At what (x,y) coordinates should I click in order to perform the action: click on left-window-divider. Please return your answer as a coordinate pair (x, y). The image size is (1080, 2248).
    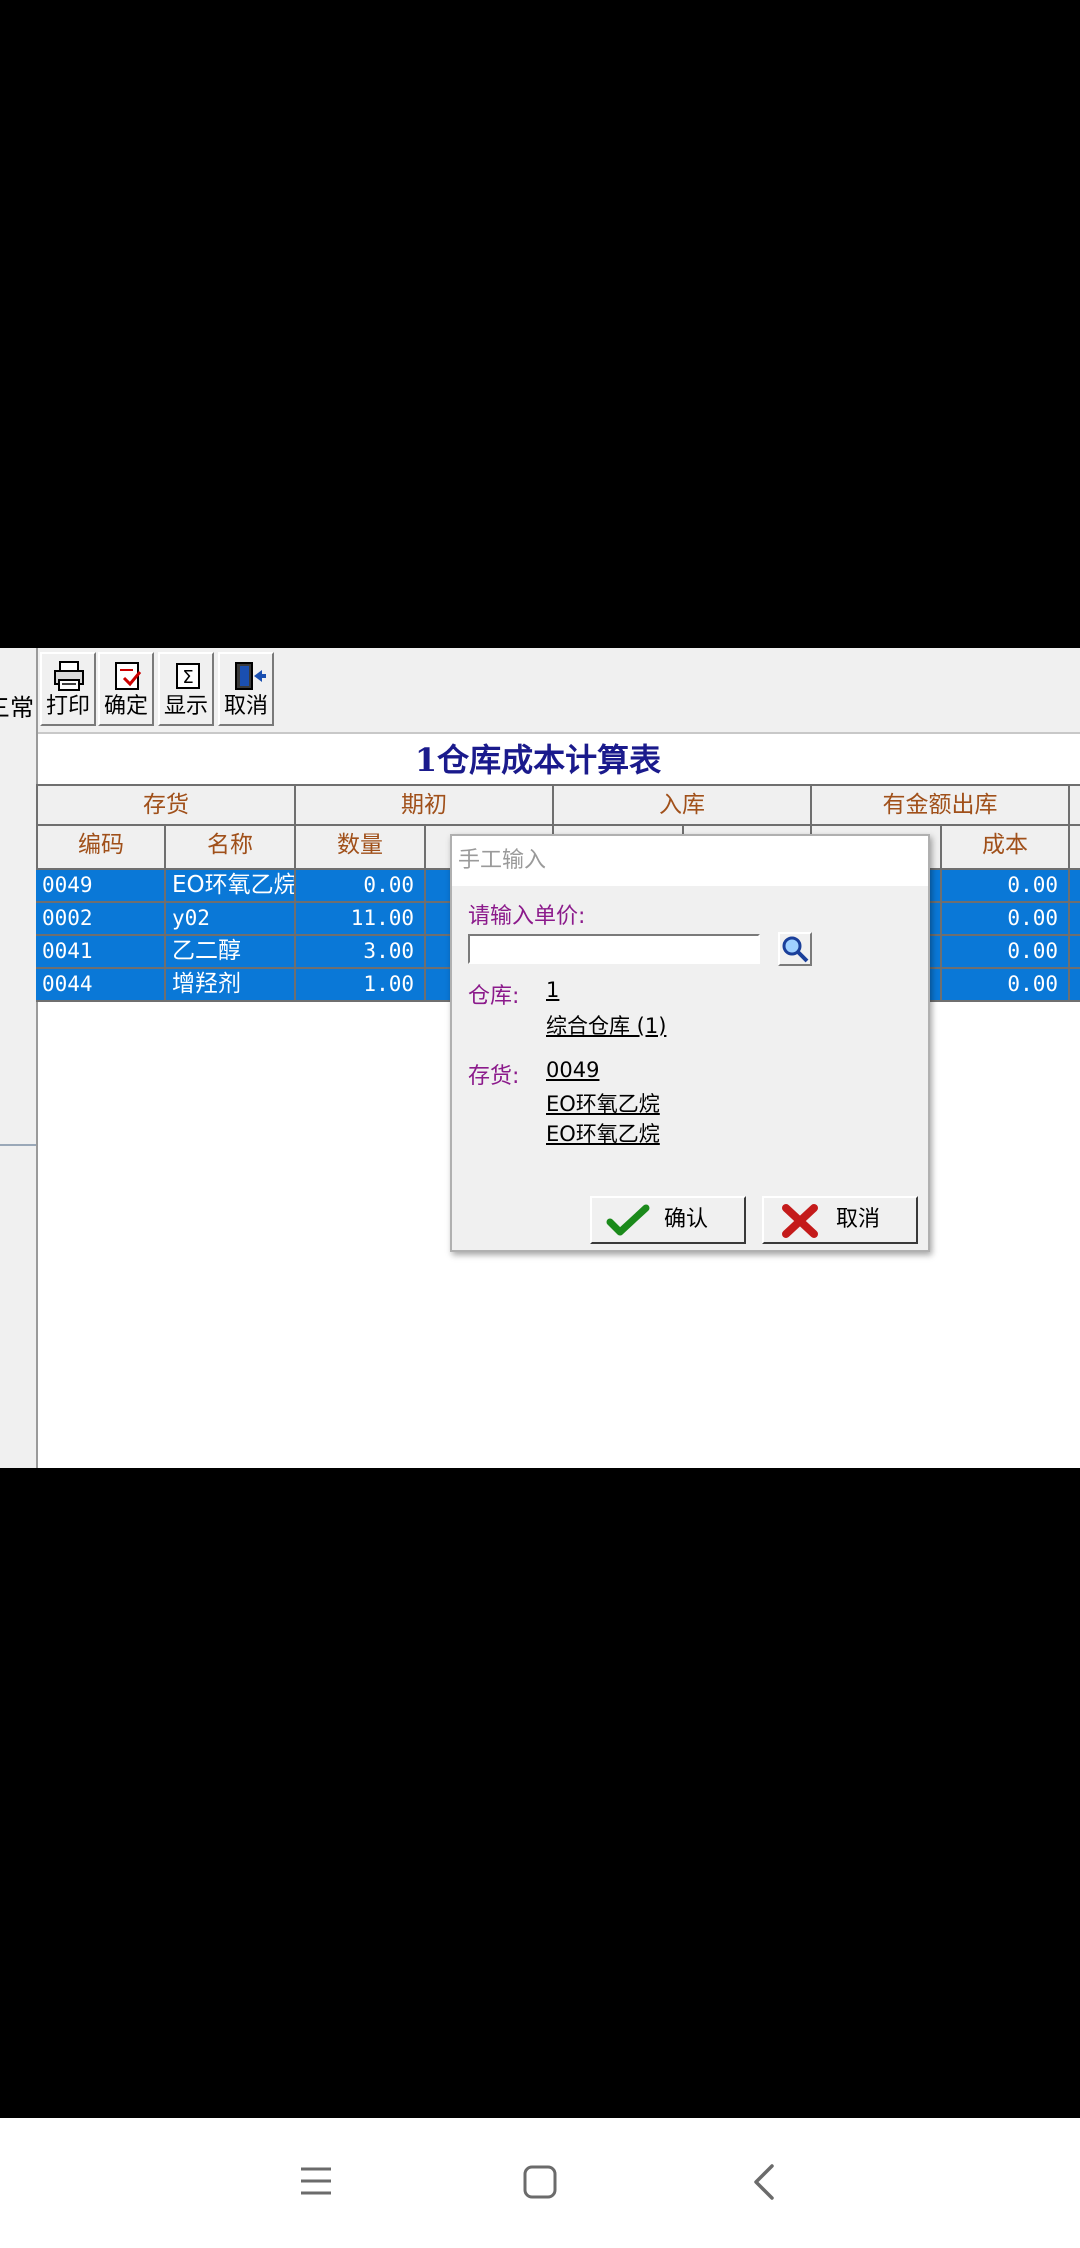
    Looking at the image, I should click on (18, 1145).